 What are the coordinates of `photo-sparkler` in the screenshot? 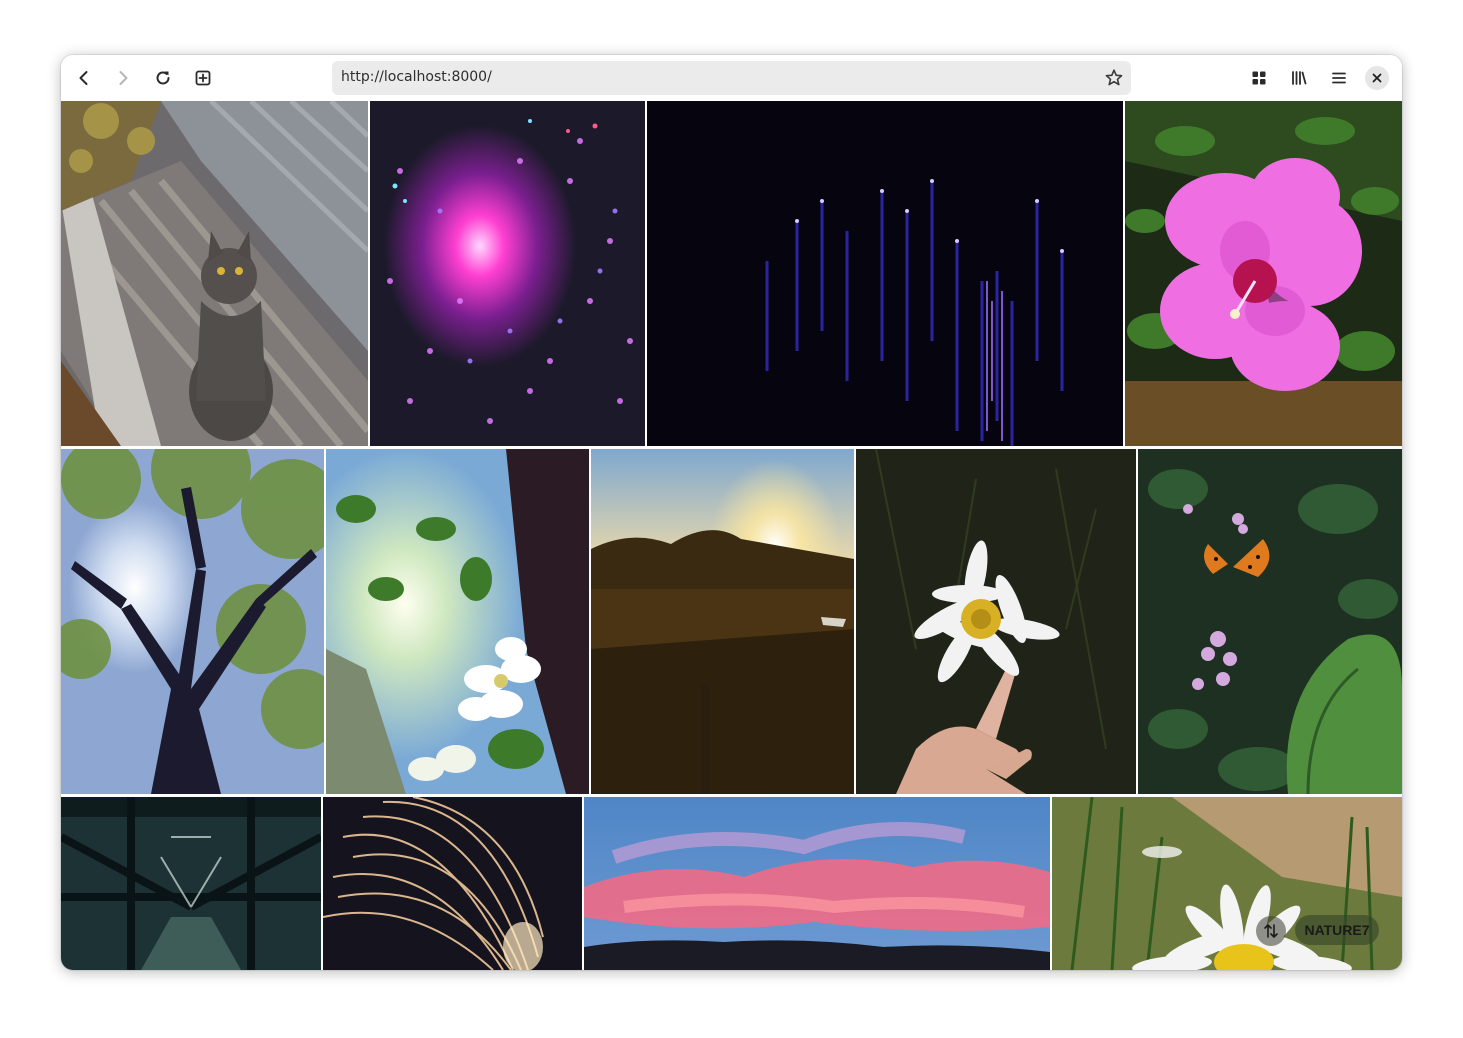 It's located at (452, 883).